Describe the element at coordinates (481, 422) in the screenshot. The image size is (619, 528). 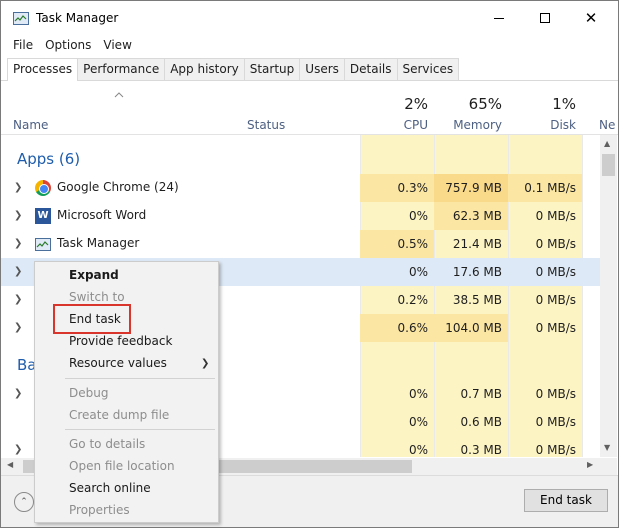
I see `memory-value: 0.6 MB` at that location.